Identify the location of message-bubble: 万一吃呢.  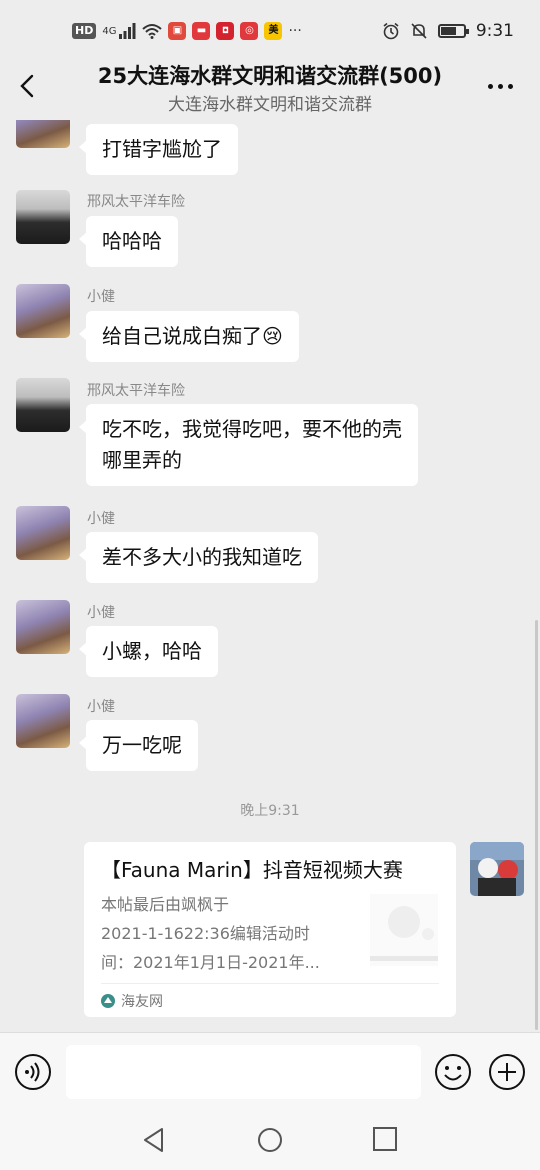
(138, 745).